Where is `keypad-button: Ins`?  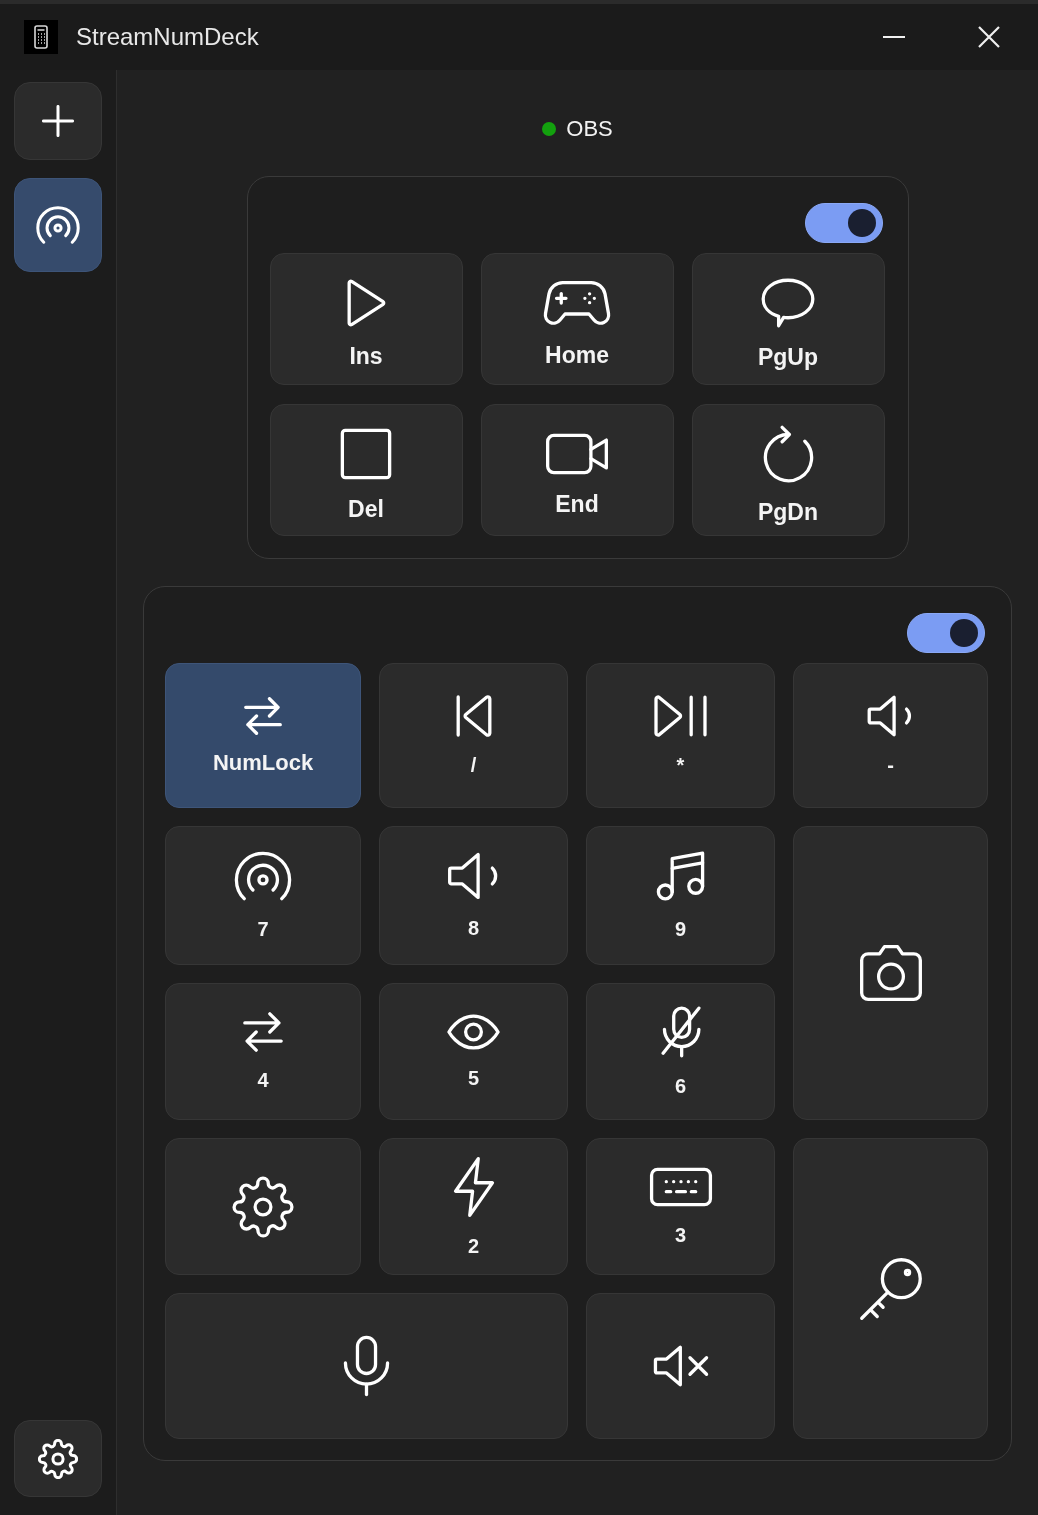
keypad-button: Ins is located at coordinates (366, 319).